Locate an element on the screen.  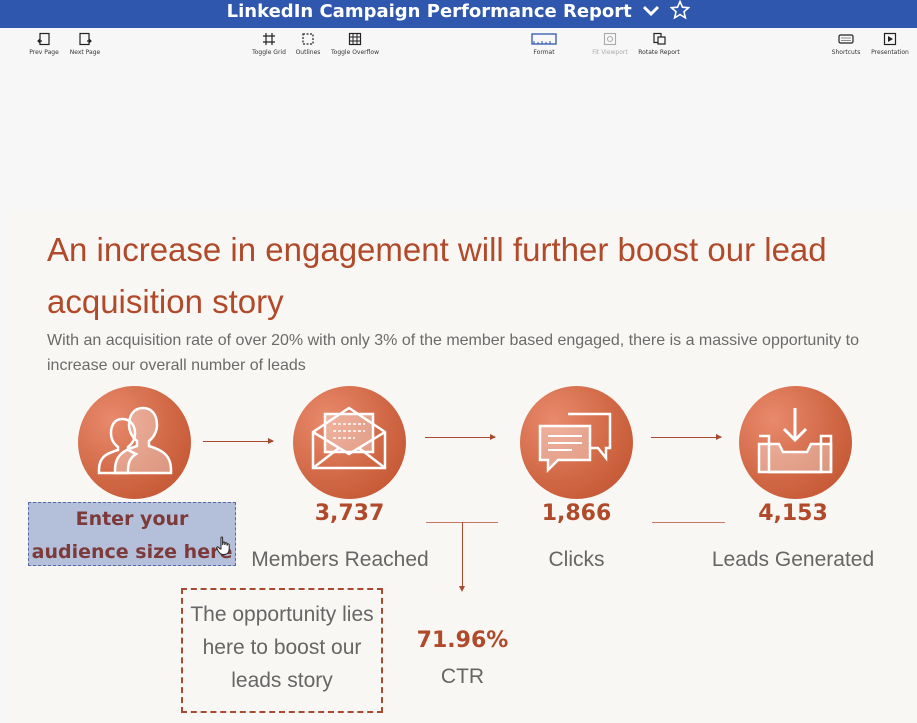
grid-icon is located at coordinates (269, 39).